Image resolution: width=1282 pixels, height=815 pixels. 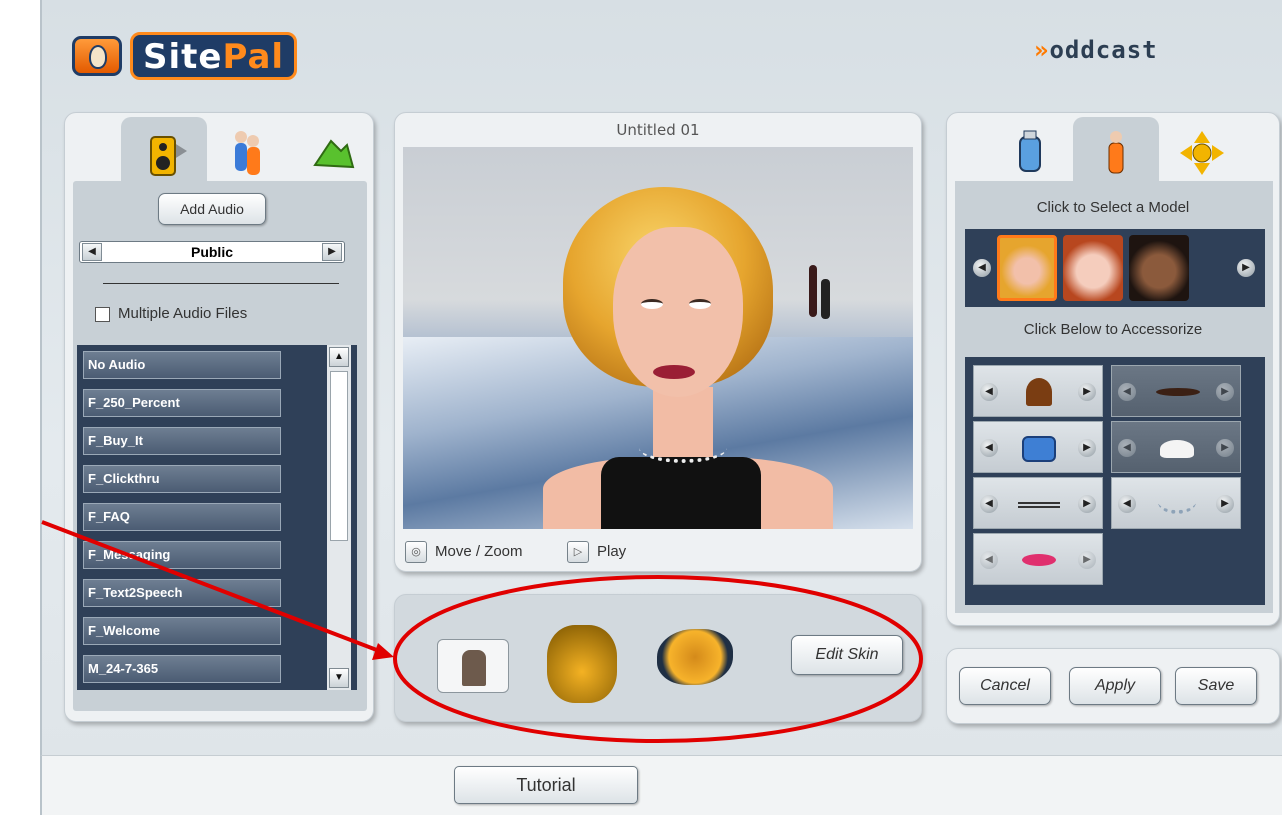 I want to click on list-item: F_Messaging, so click(x=182, y=555).